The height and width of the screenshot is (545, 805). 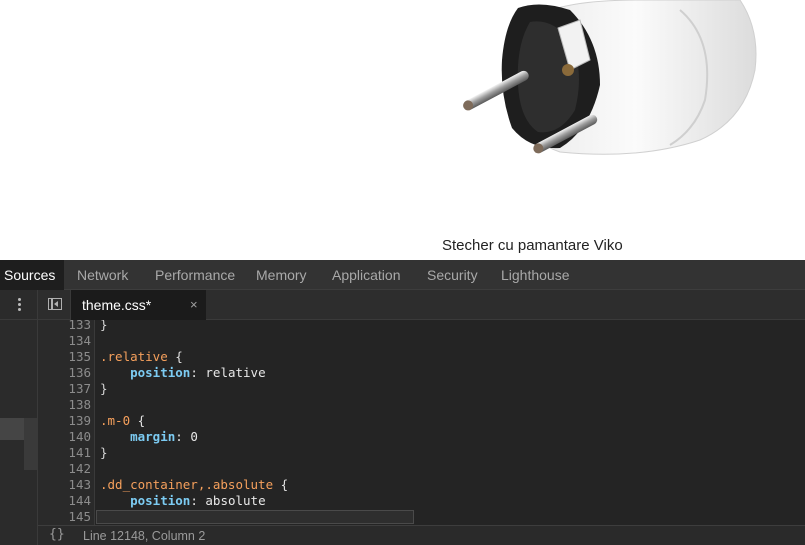 What do you see at coordinates (198, 500) in the screenshot?
I see `code-text: position: absolute` at bounding box center [198, 500].